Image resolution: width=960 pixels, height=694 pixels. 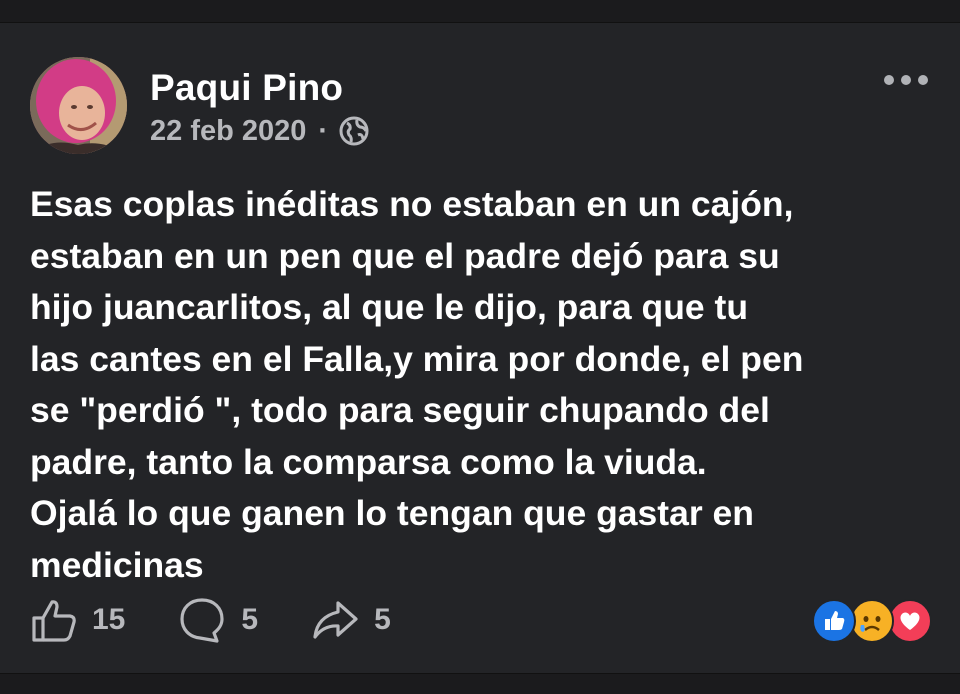 I want to click on reactions-summary, so click(x=873, y=621).